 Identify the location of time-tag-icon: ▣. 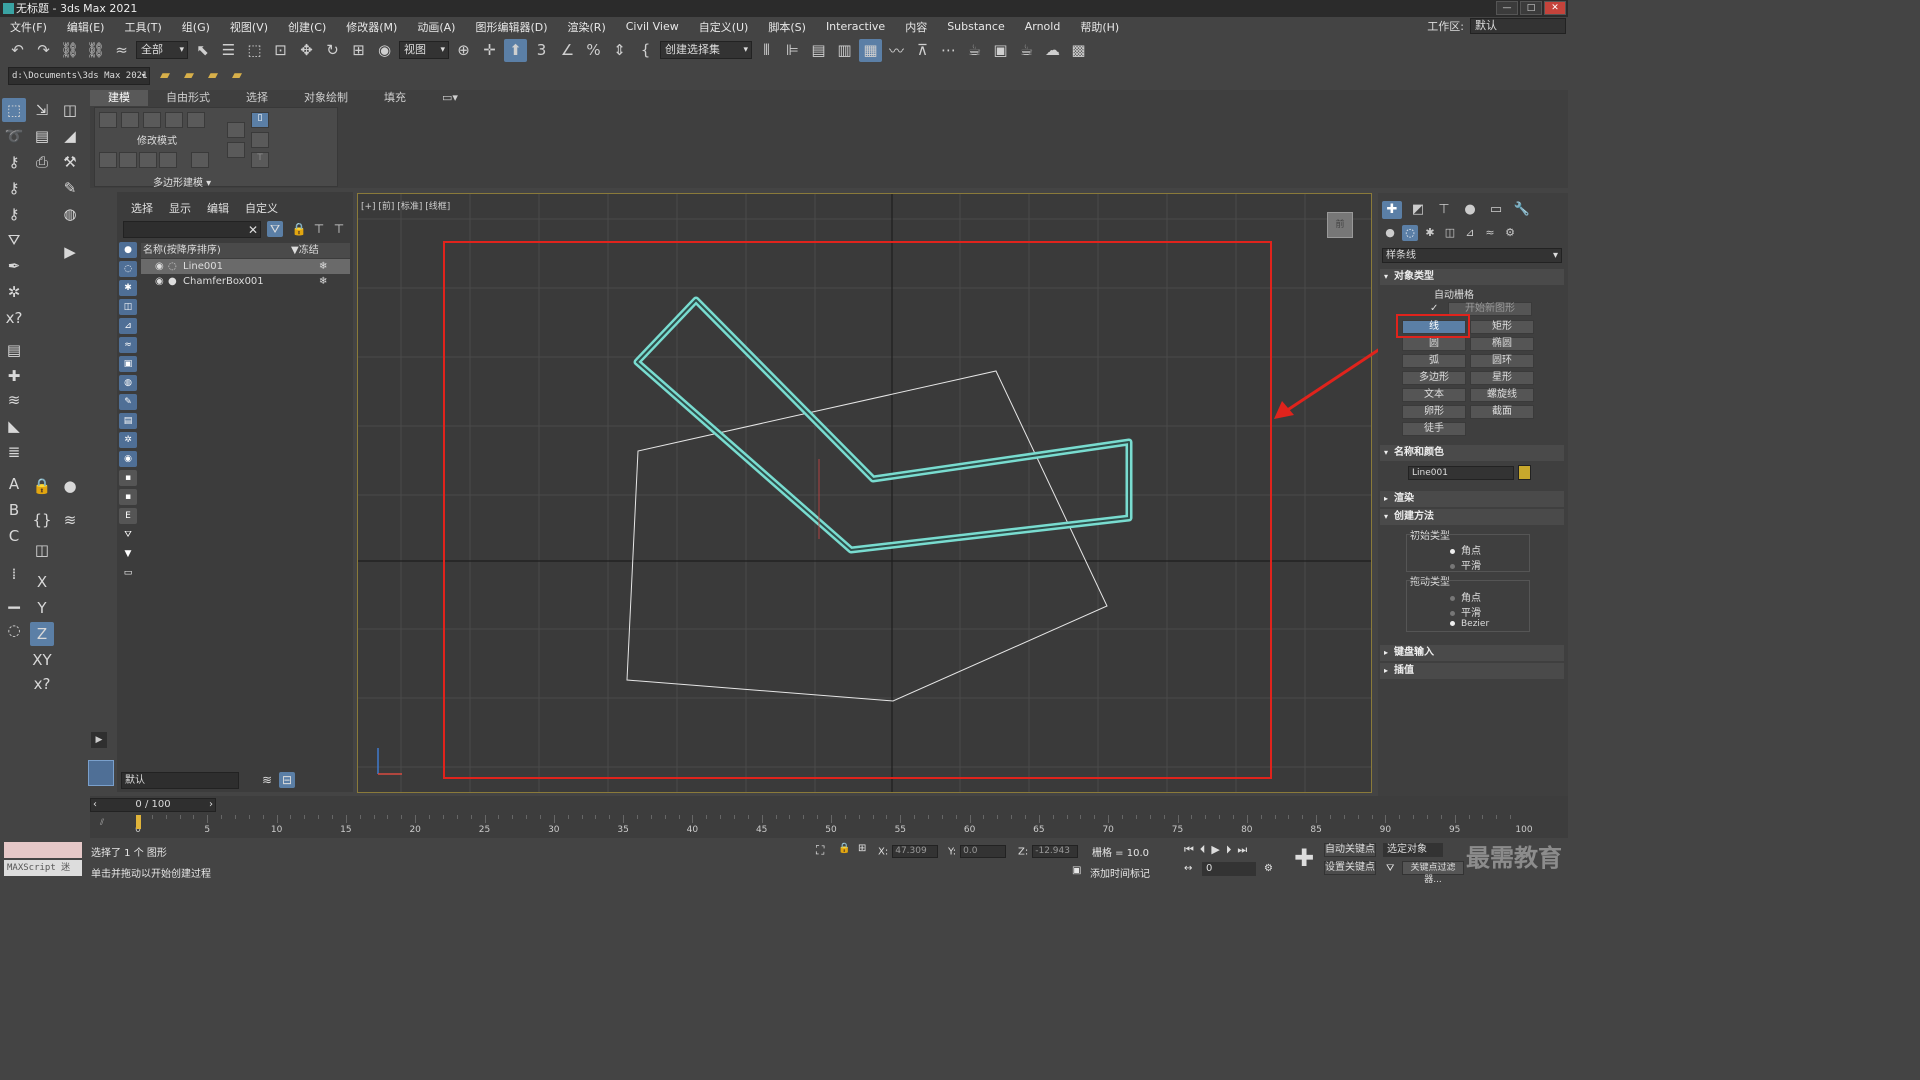
(1076, 870).